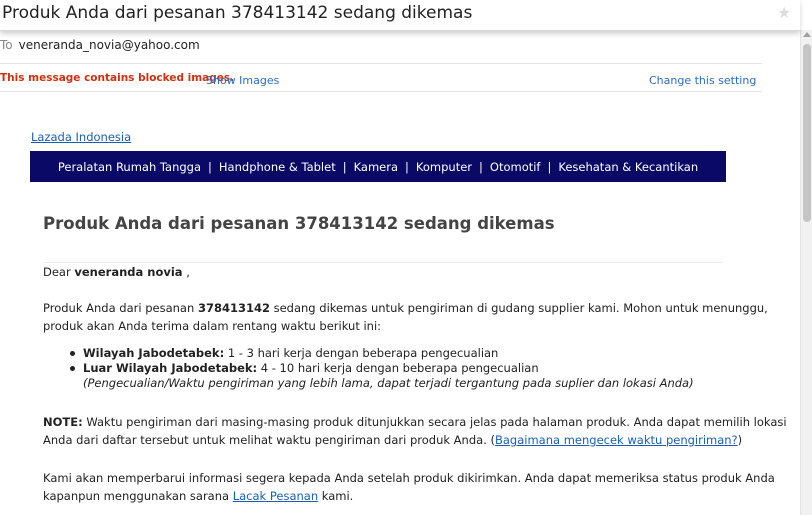 This screenshot has height=515, width=812. Describe the element at coordinates (277, 167) in the screenshot. I see `nav-item-handphone-tablet: Handphone & Tablet` at that location.